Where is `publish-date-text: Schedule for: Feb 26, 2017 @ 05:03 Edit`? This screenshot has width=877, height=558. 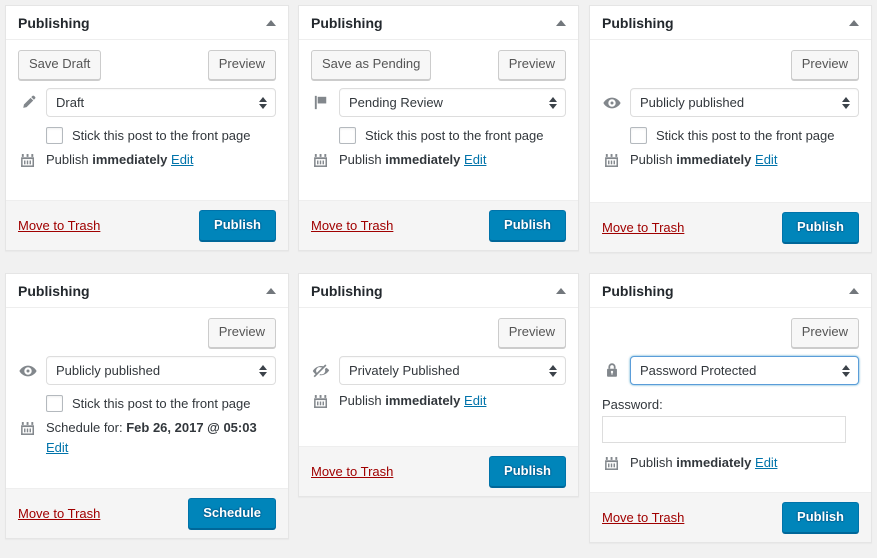 publish-date-text: Schedule for: Feb 26, 2017 @ 05:03 Edit is located at coordinates (151, 438).